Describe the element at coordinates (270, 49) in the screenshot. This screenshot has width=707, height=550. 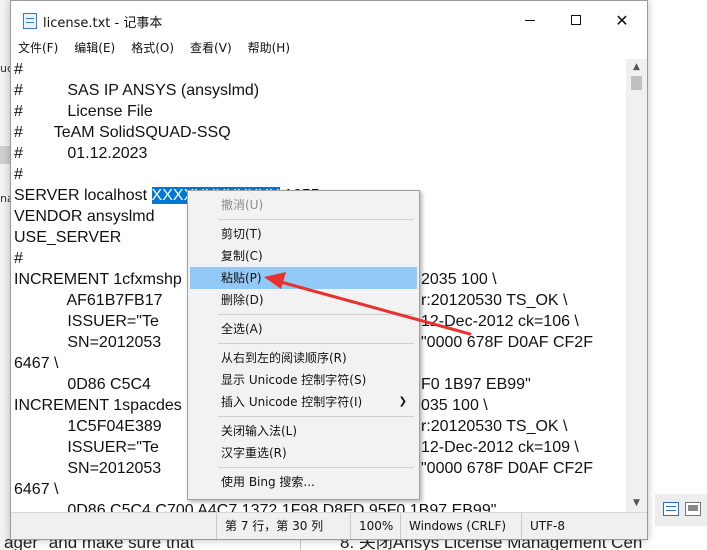
I see `menu-help: 帮助(H)` at that location.